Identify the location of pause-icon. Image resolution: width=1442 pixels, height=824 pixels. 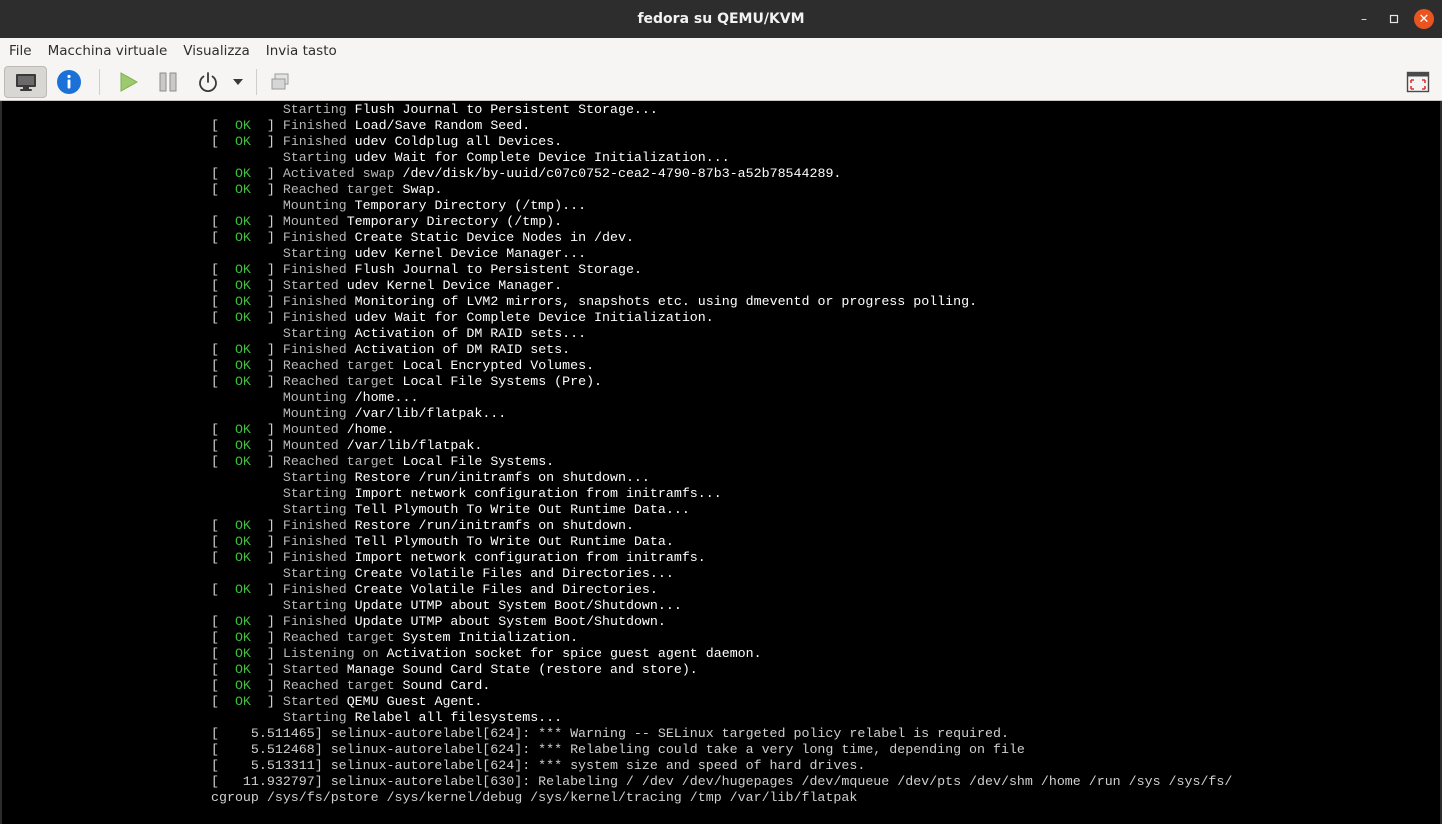
(168, 82).